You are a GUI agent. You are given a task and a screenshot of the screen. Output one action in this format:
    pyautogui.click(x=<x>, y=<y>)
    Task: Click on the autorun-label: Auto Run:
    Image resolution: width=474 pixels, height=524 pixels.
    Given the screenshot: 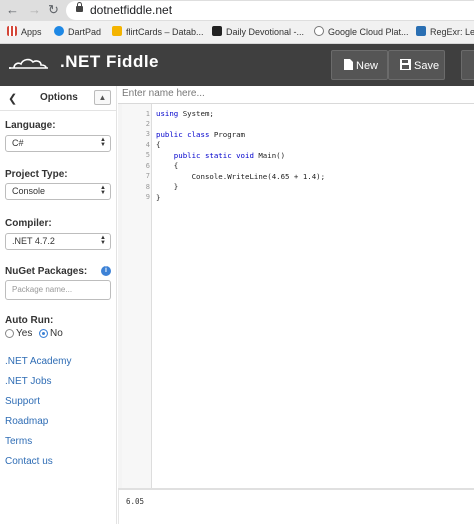 What is the action you would take?
    pyautogui.click(x=29, y=320)
    